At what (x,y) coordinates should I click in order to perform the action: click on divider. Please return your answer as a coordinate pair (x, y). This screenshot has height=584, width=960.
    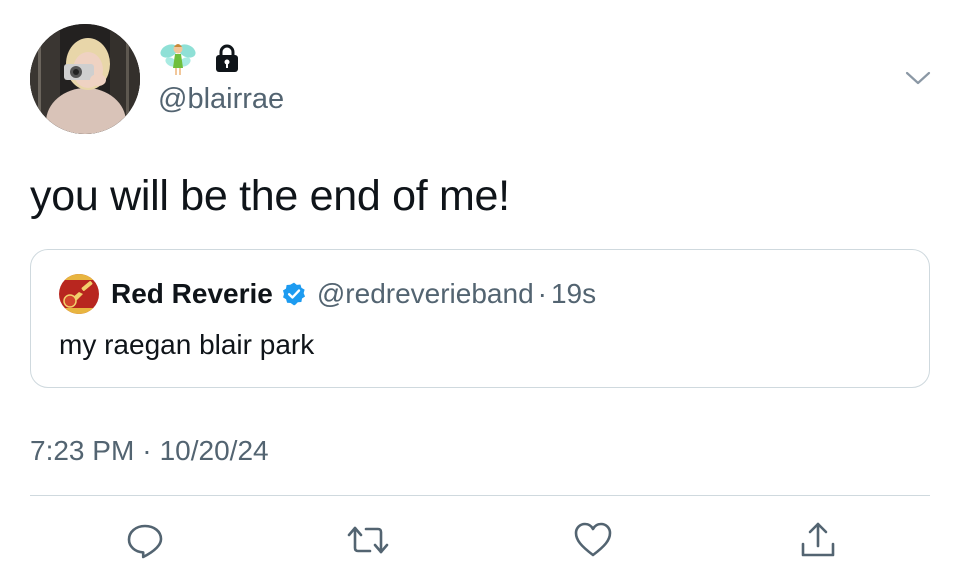
    Looking at the image, I should click on (480, 495).